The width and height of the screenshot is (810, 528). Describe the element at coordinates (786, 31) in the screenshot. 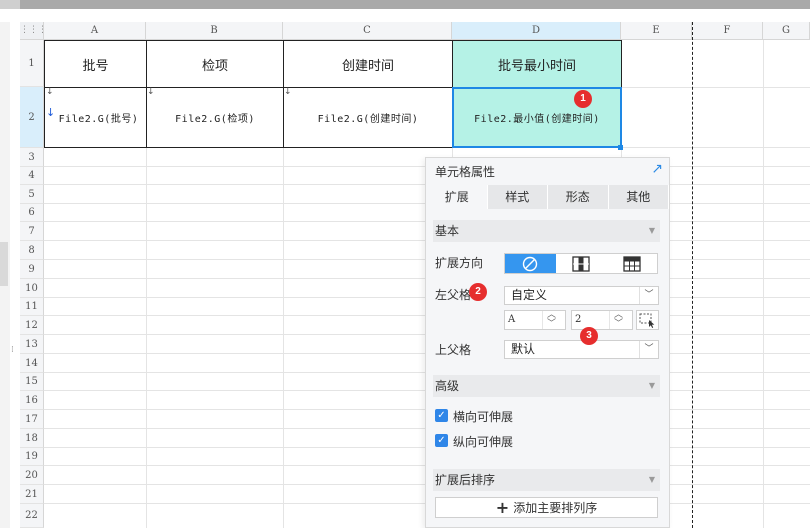

I see `column-header-g: G` at that location.